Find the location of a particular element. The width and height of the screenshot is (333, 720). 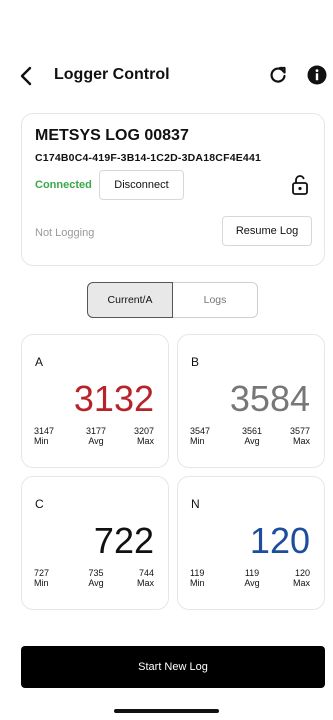

meter-min: 727 Min is located at coordinates (42, 578).